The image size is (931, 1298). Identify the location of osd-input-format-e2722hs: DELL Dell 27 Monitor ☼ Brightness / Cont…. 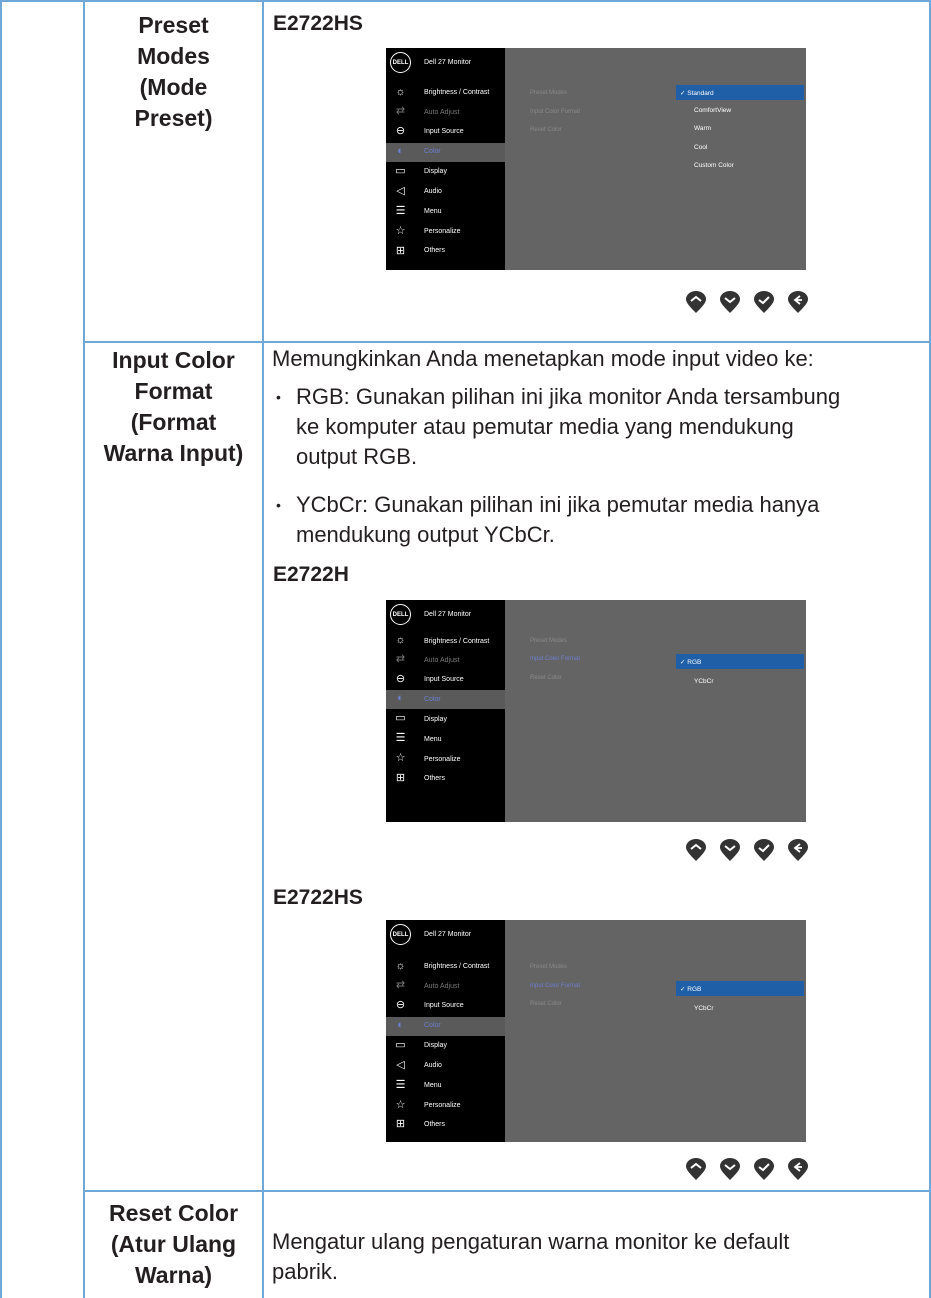
(596, 1031).